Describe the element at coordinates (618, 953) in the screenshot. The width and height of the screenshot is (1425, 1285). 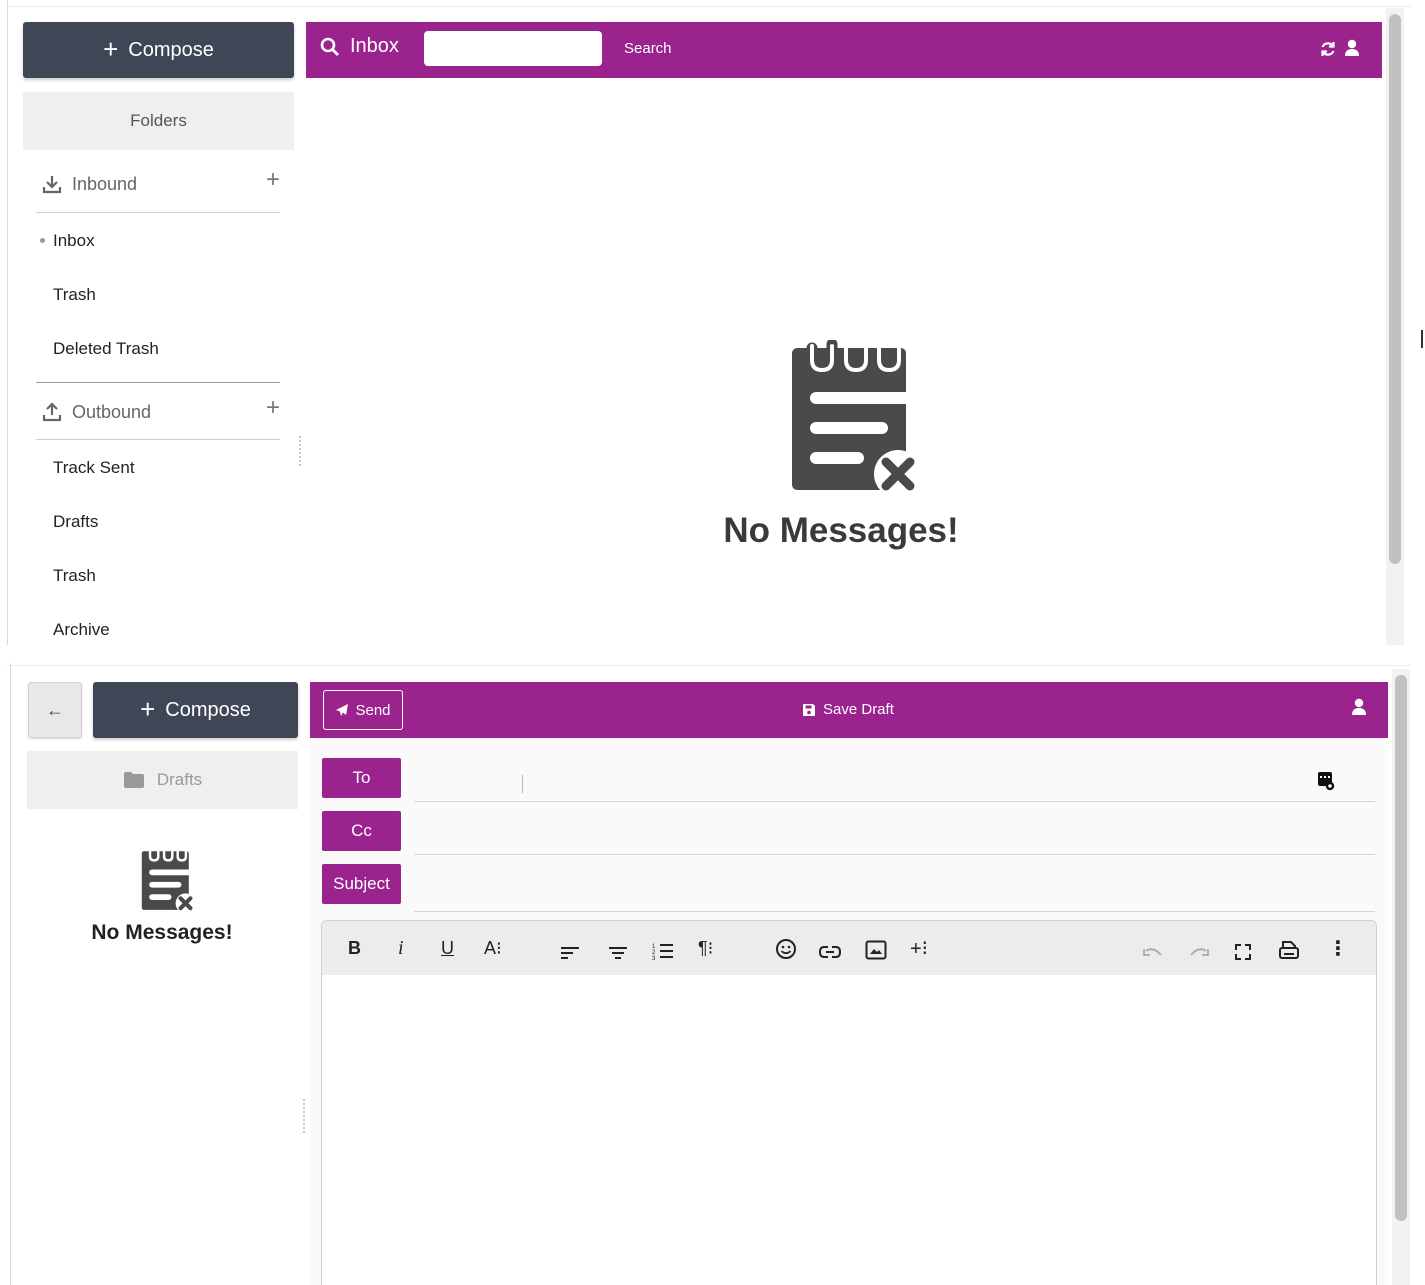
I see `align-center-icon` at that location.